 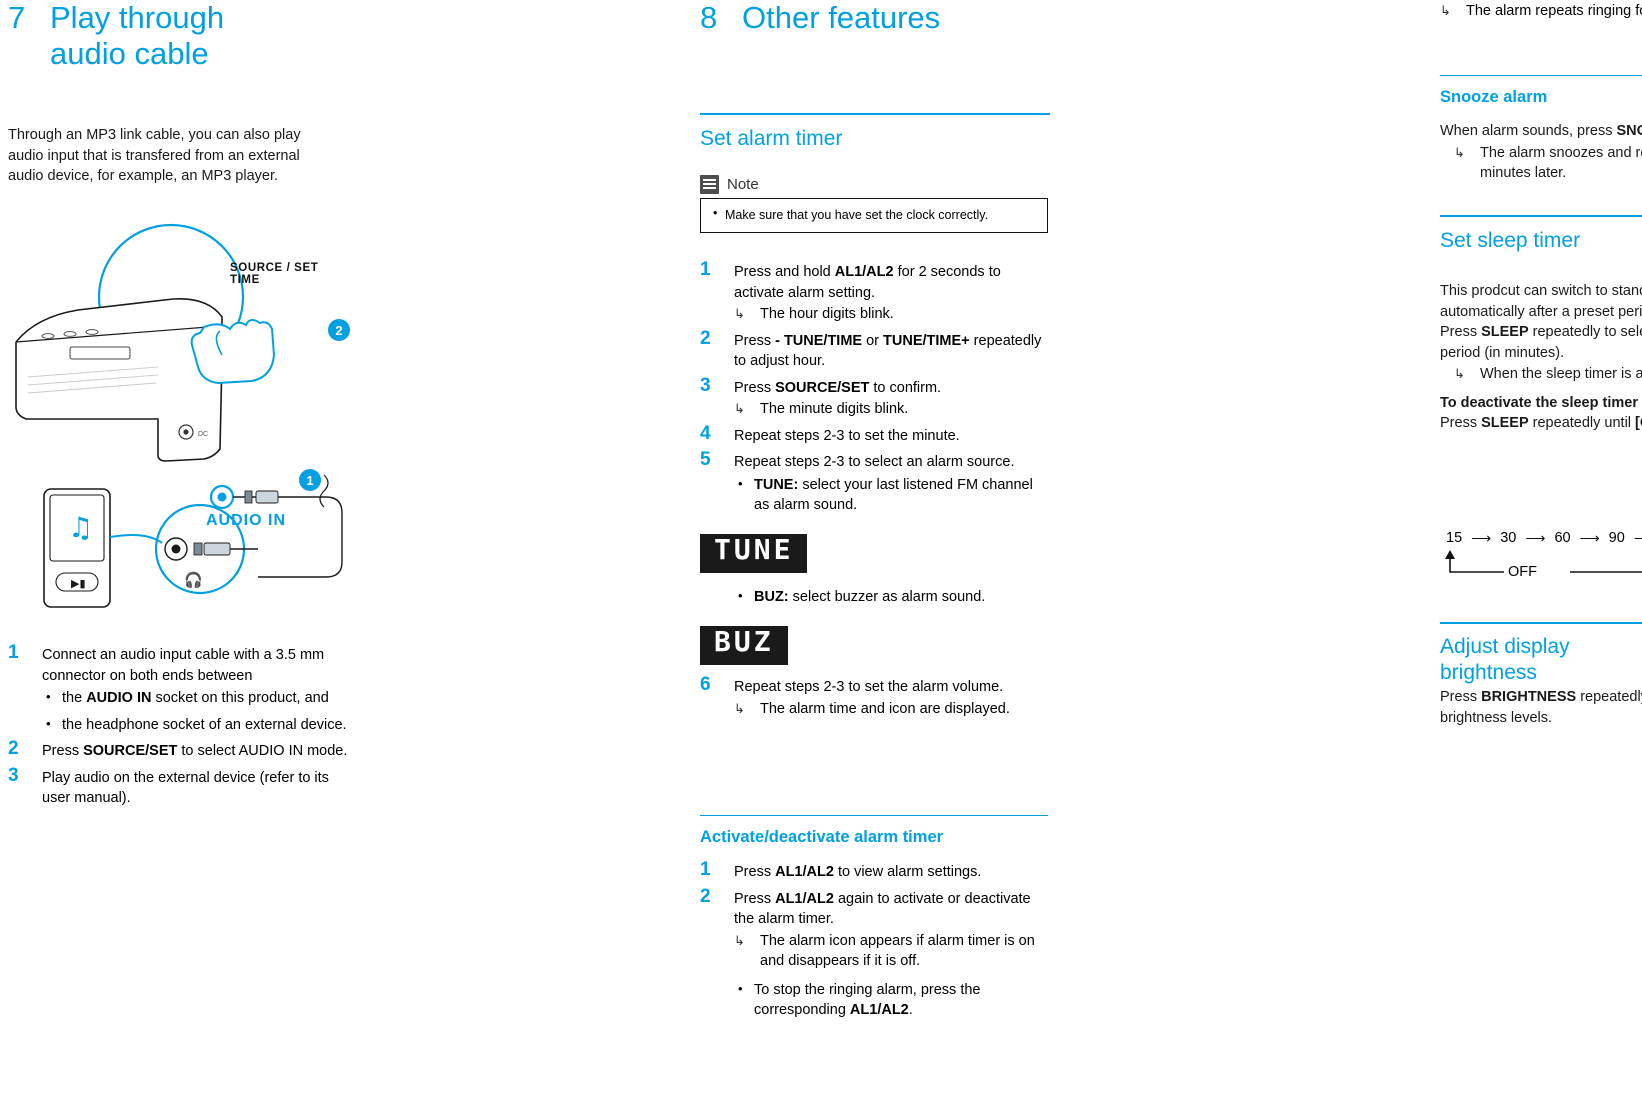 I want to click on step-result-text: The alarm time and icon are displayed., so click(x=885, y=708).